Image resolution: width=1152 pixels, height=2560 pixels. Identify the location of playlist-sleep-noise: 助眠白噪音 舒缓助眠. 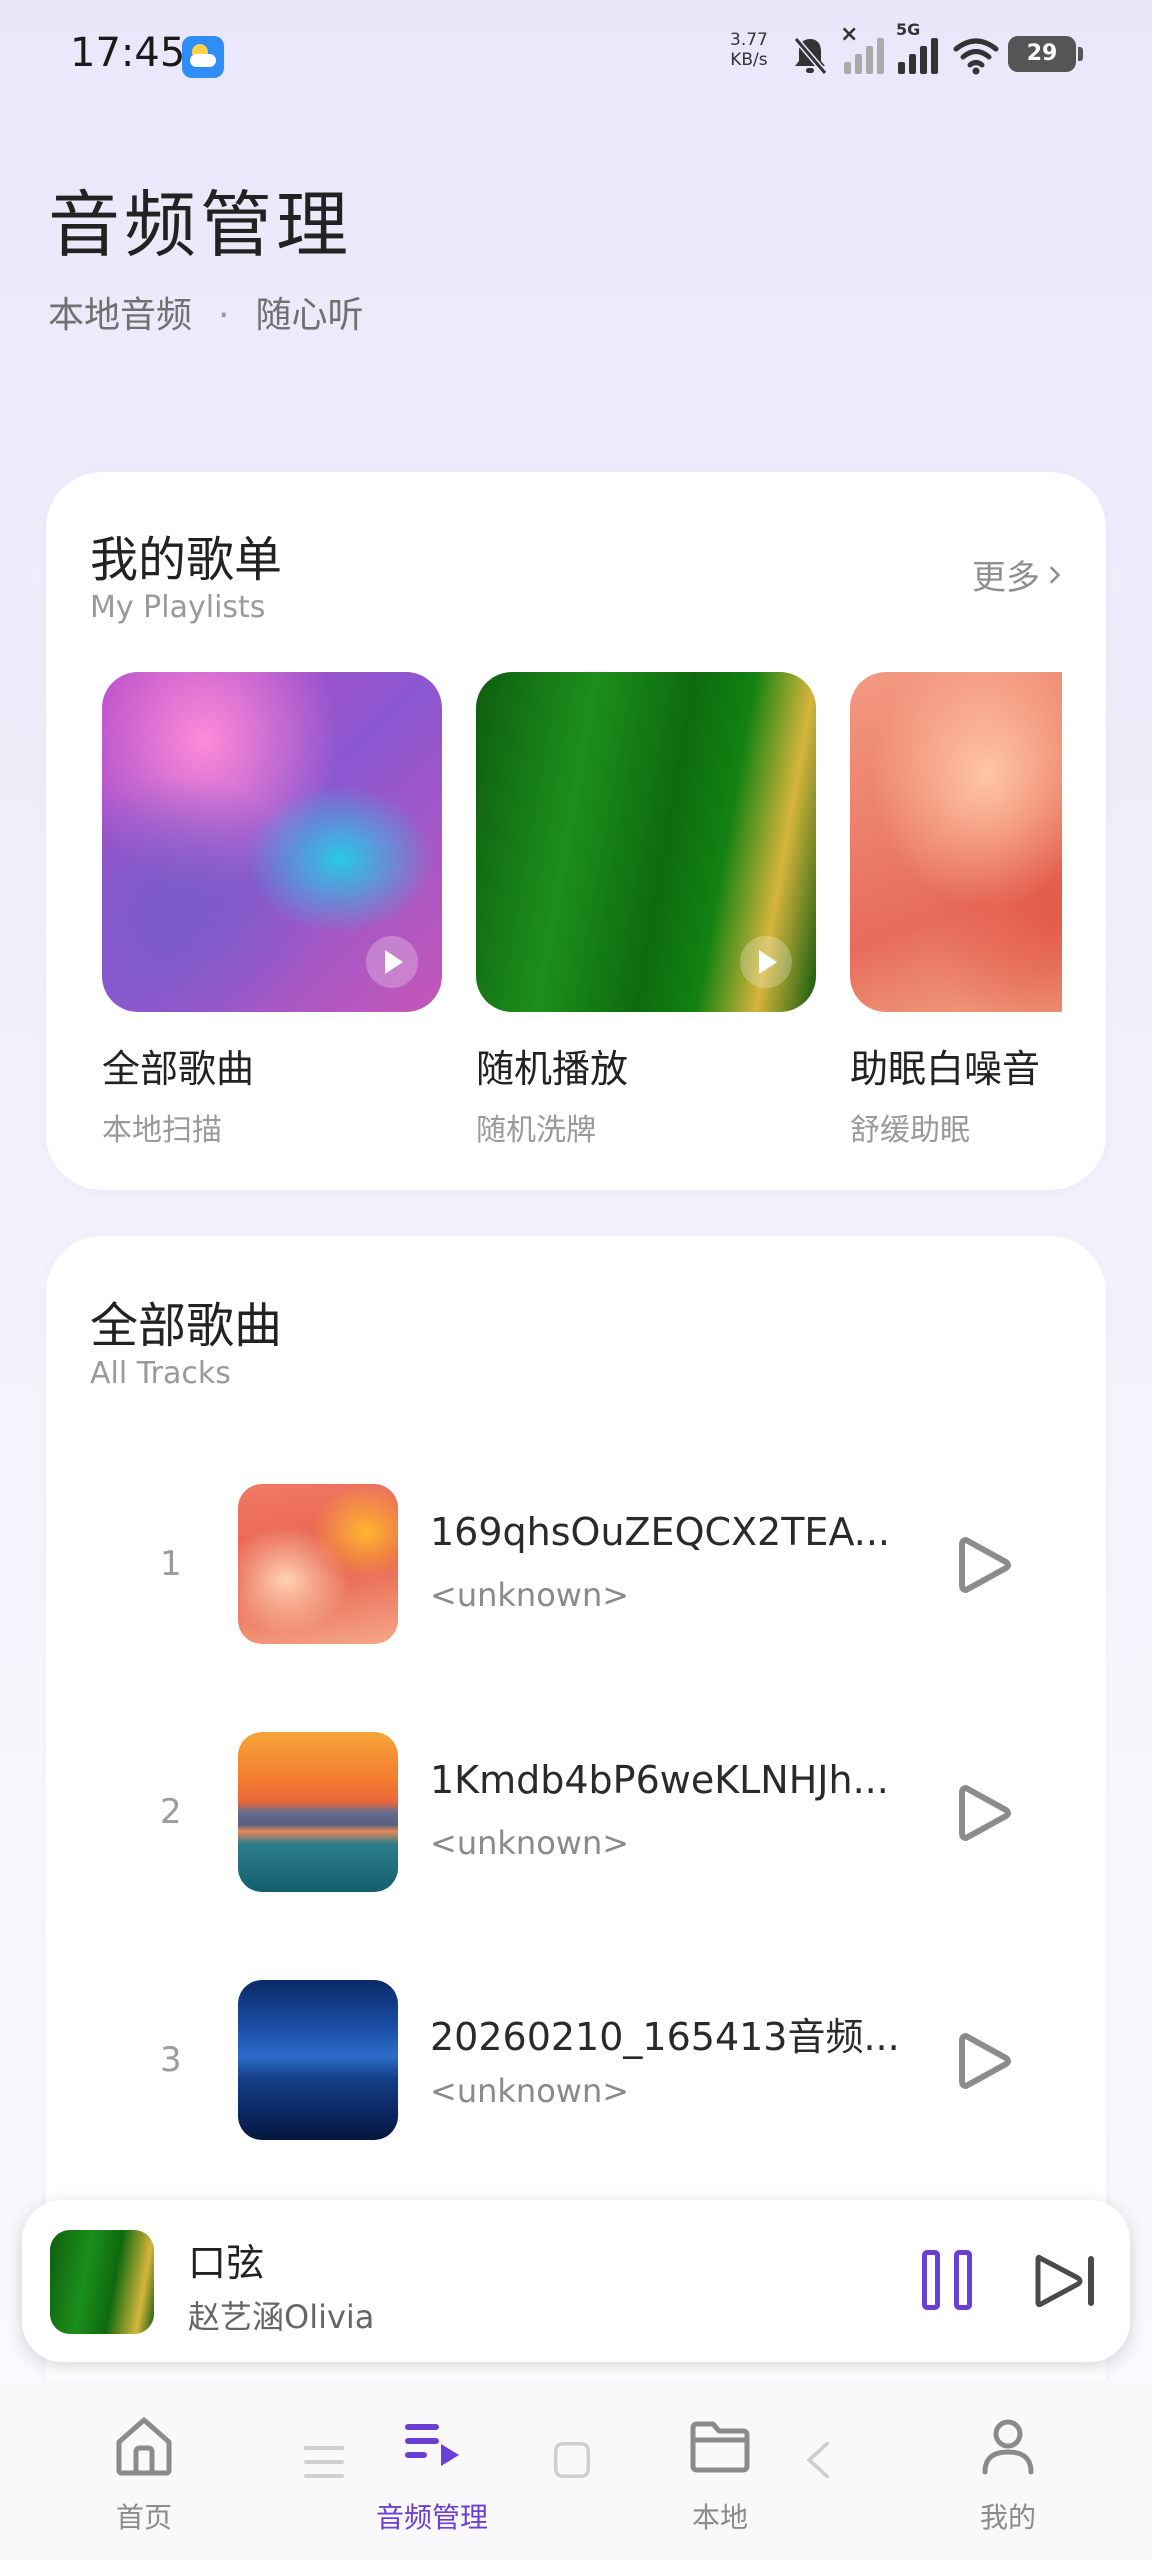
(956, 910).